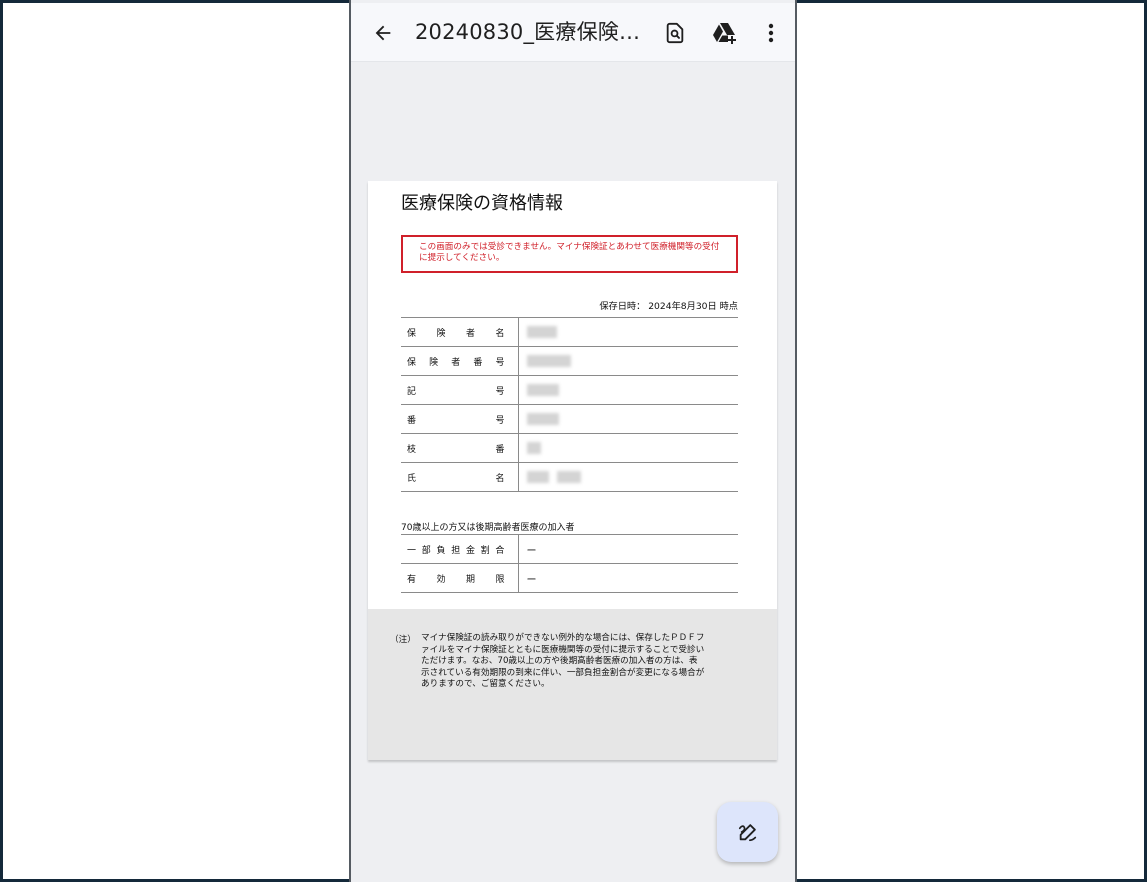 This screenshot has width=1147, height=882. What do you see at coordinates (456, 550) in the screenshot?
I see `label-char: 担` at bounding box center [456, 550].